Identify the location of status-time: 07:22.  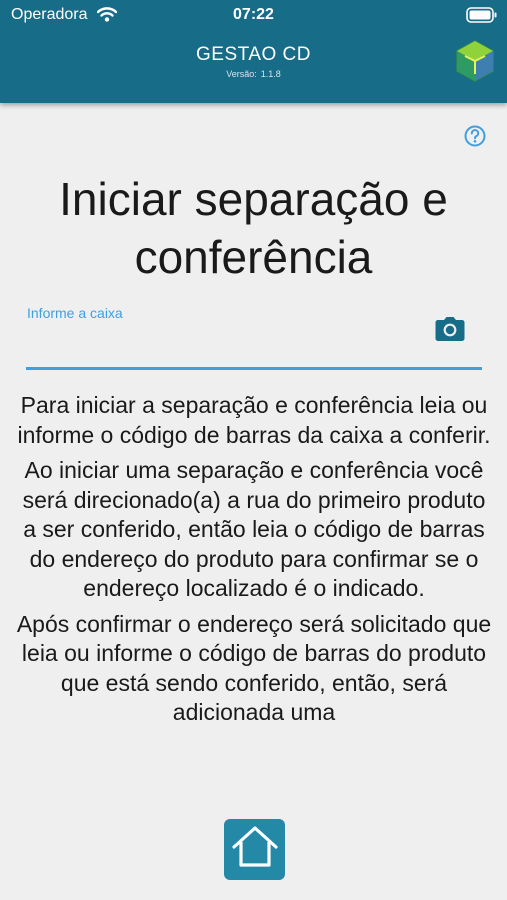
(253, 14).